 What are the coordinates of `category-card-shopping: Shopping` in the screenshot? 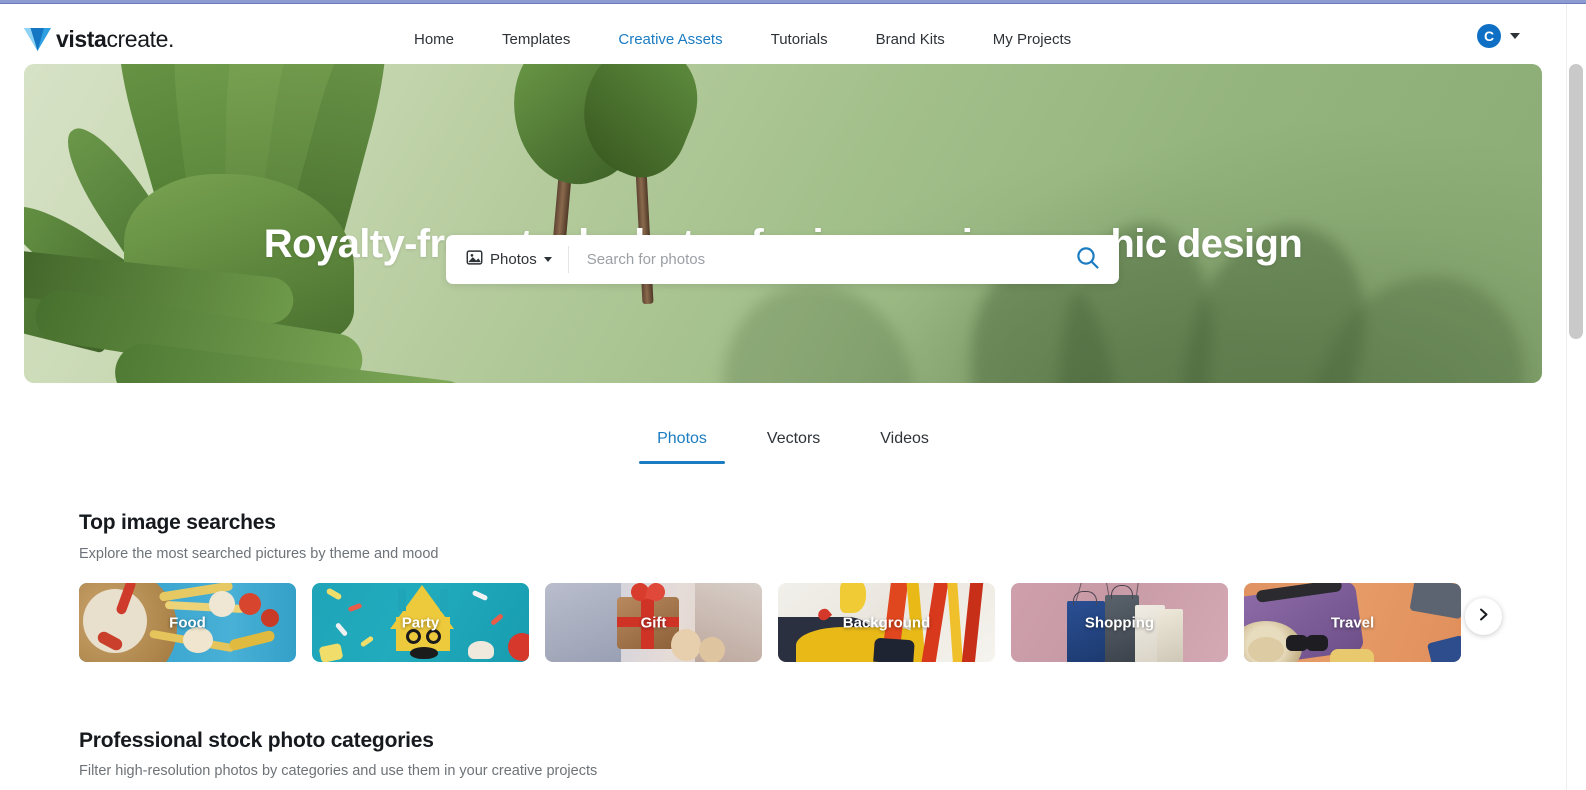 It's located at (1119, 622).